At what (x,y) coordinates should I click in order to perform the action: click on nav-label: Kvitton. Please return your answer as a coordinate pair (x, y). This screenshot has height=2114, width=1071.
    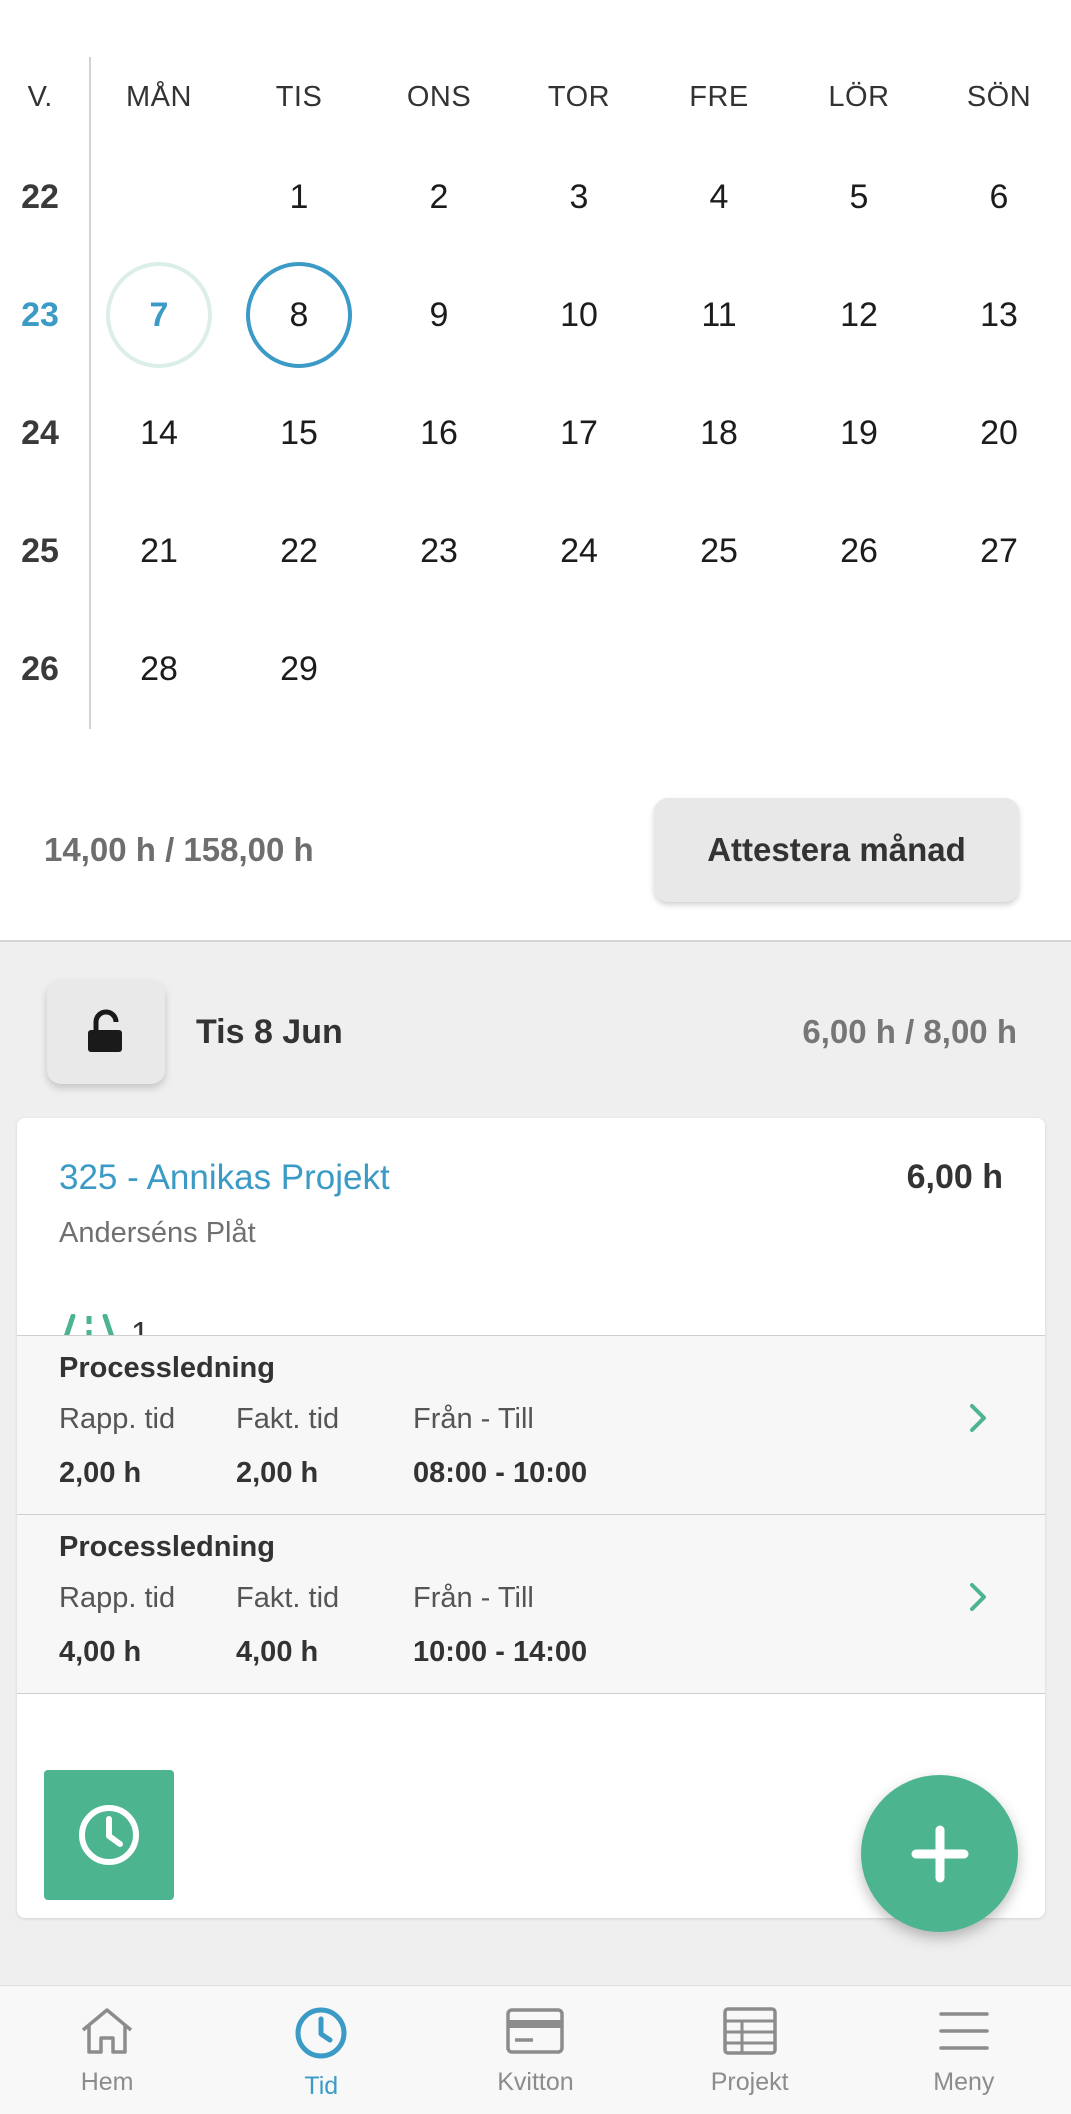
    Looking at the image, I should click on (535, 2082).